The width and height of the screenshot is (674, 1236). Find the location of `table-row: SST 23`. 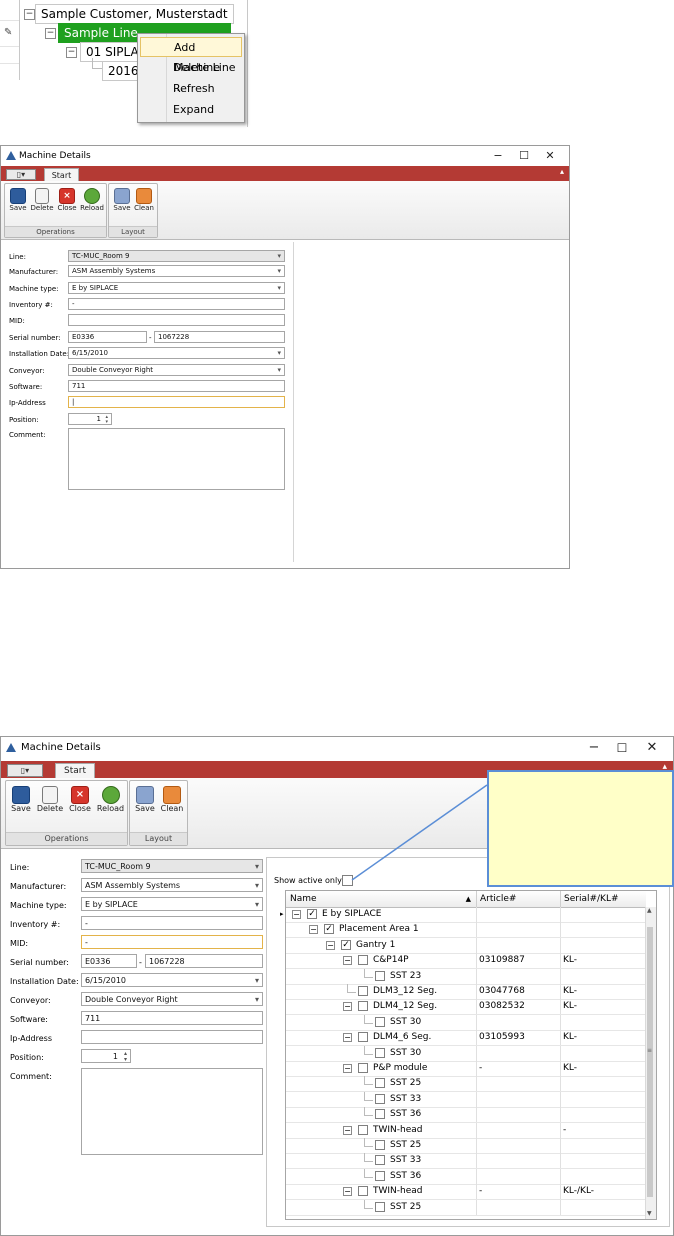

table-row: SST 23 is located at coordinates (466, 976).